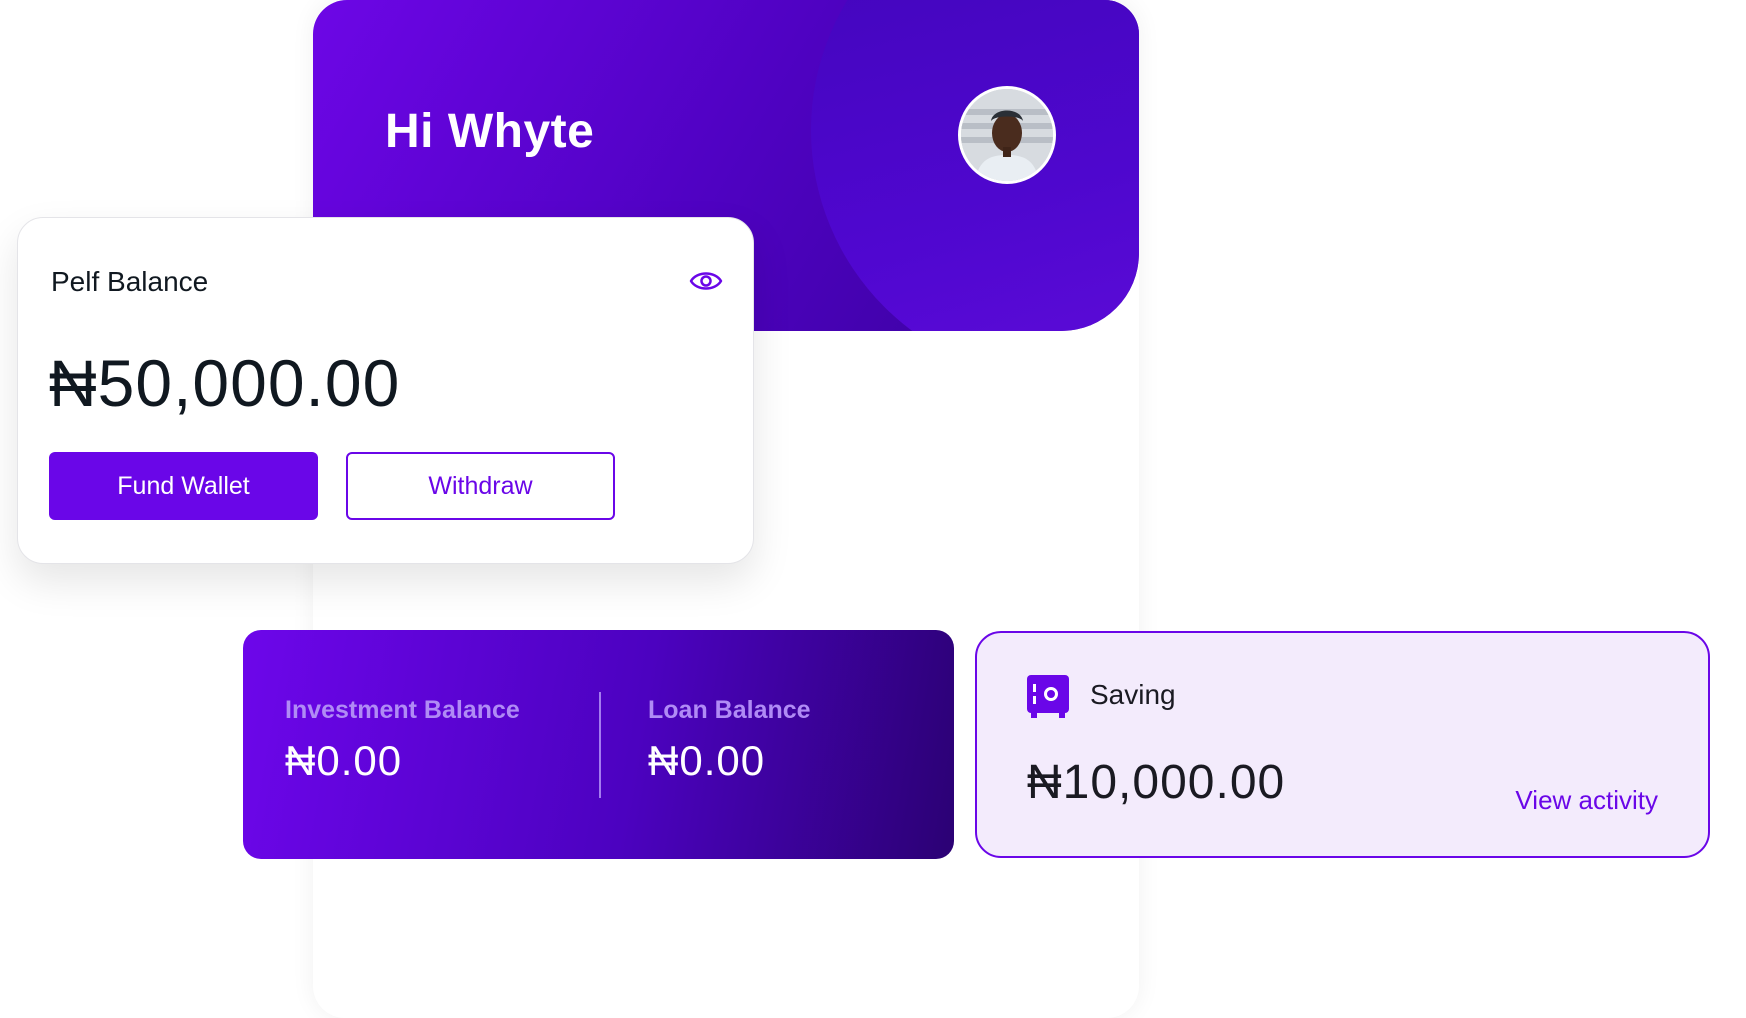  What do you see at coordinates (480, 486) in the screenshot?
I see `withdraw-button: Withdraw` at bounding box center [480, 486].